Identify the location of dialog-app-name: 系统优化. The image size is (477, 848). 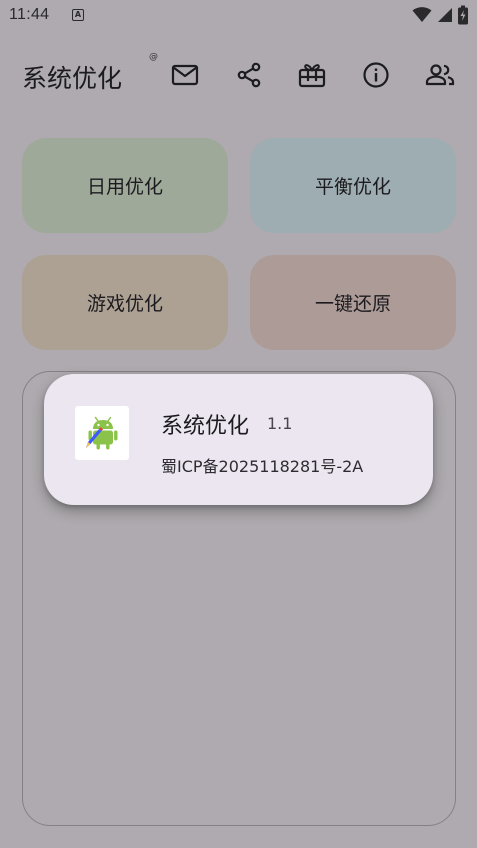
(205, 426).